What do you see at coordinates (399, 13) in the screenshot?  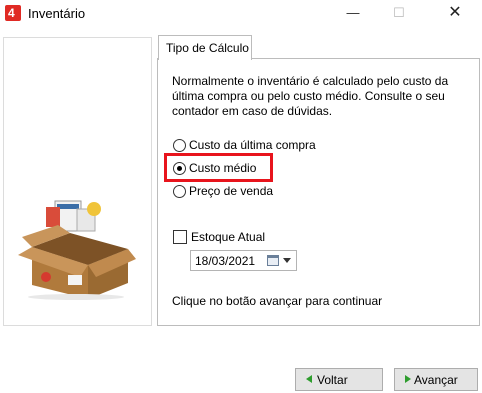 I see `maximize-button: ☐` at bounding box center [399, 13].